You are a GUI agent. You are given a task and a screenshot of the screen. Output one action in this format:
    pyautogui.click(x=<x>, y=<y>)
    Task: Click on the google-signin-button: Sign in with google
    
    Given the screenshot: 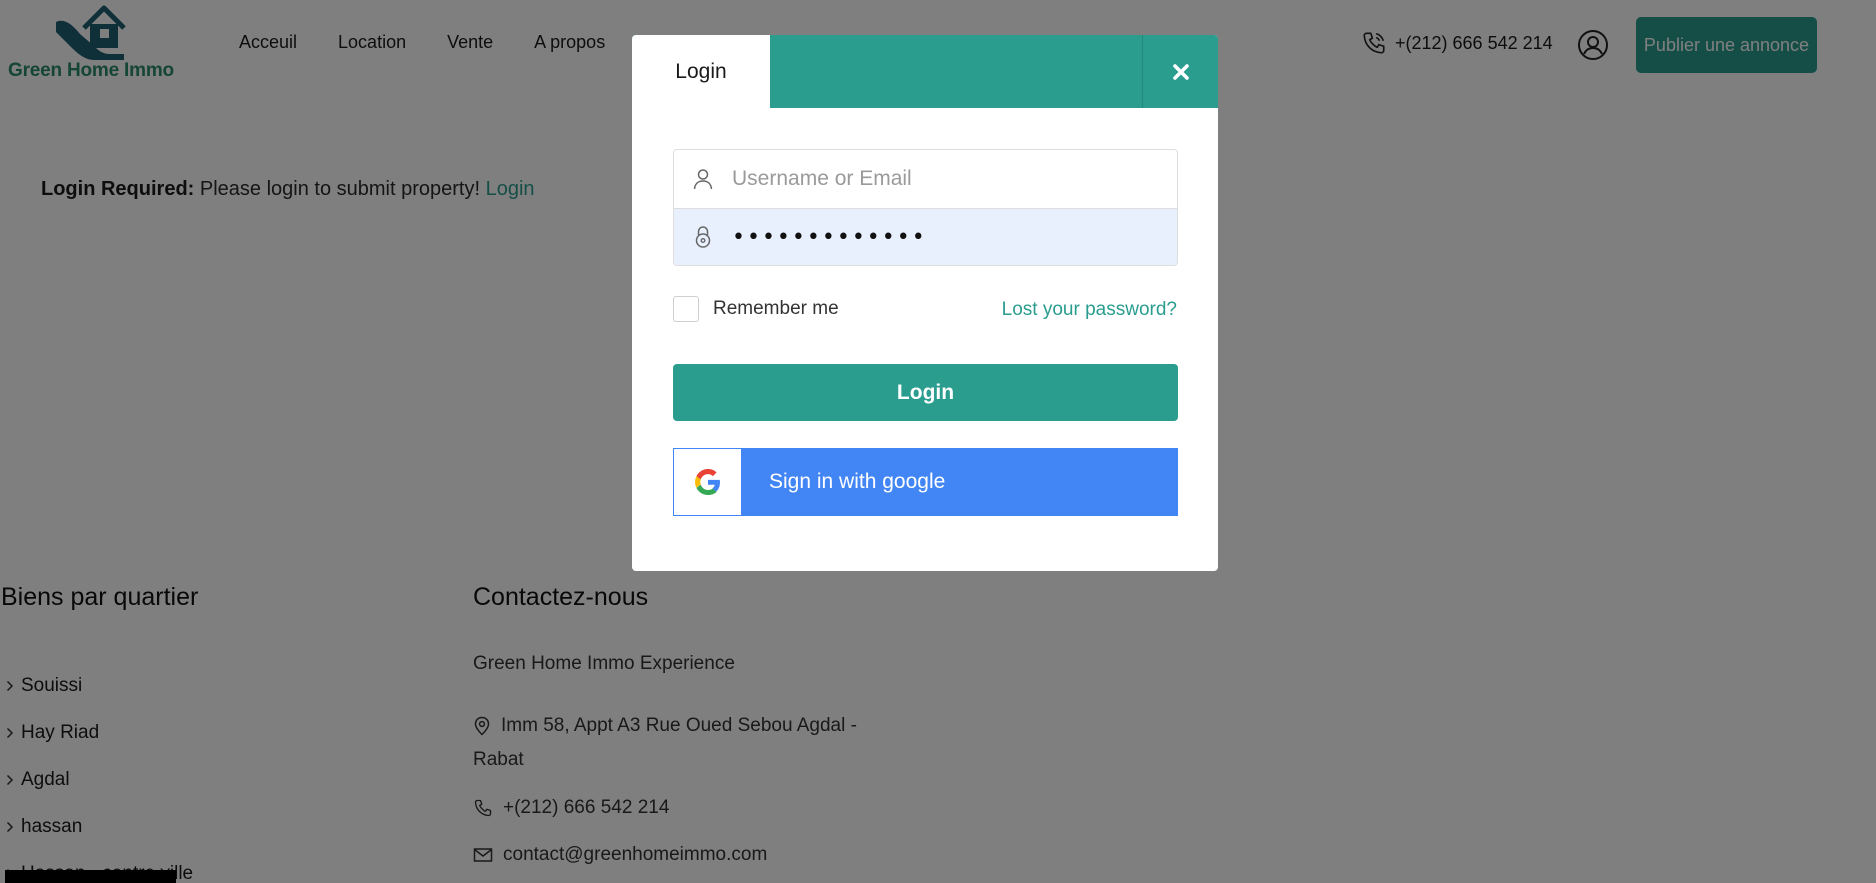 What is the action you would take?
    pyautogui.click(x=925, y=482)
    